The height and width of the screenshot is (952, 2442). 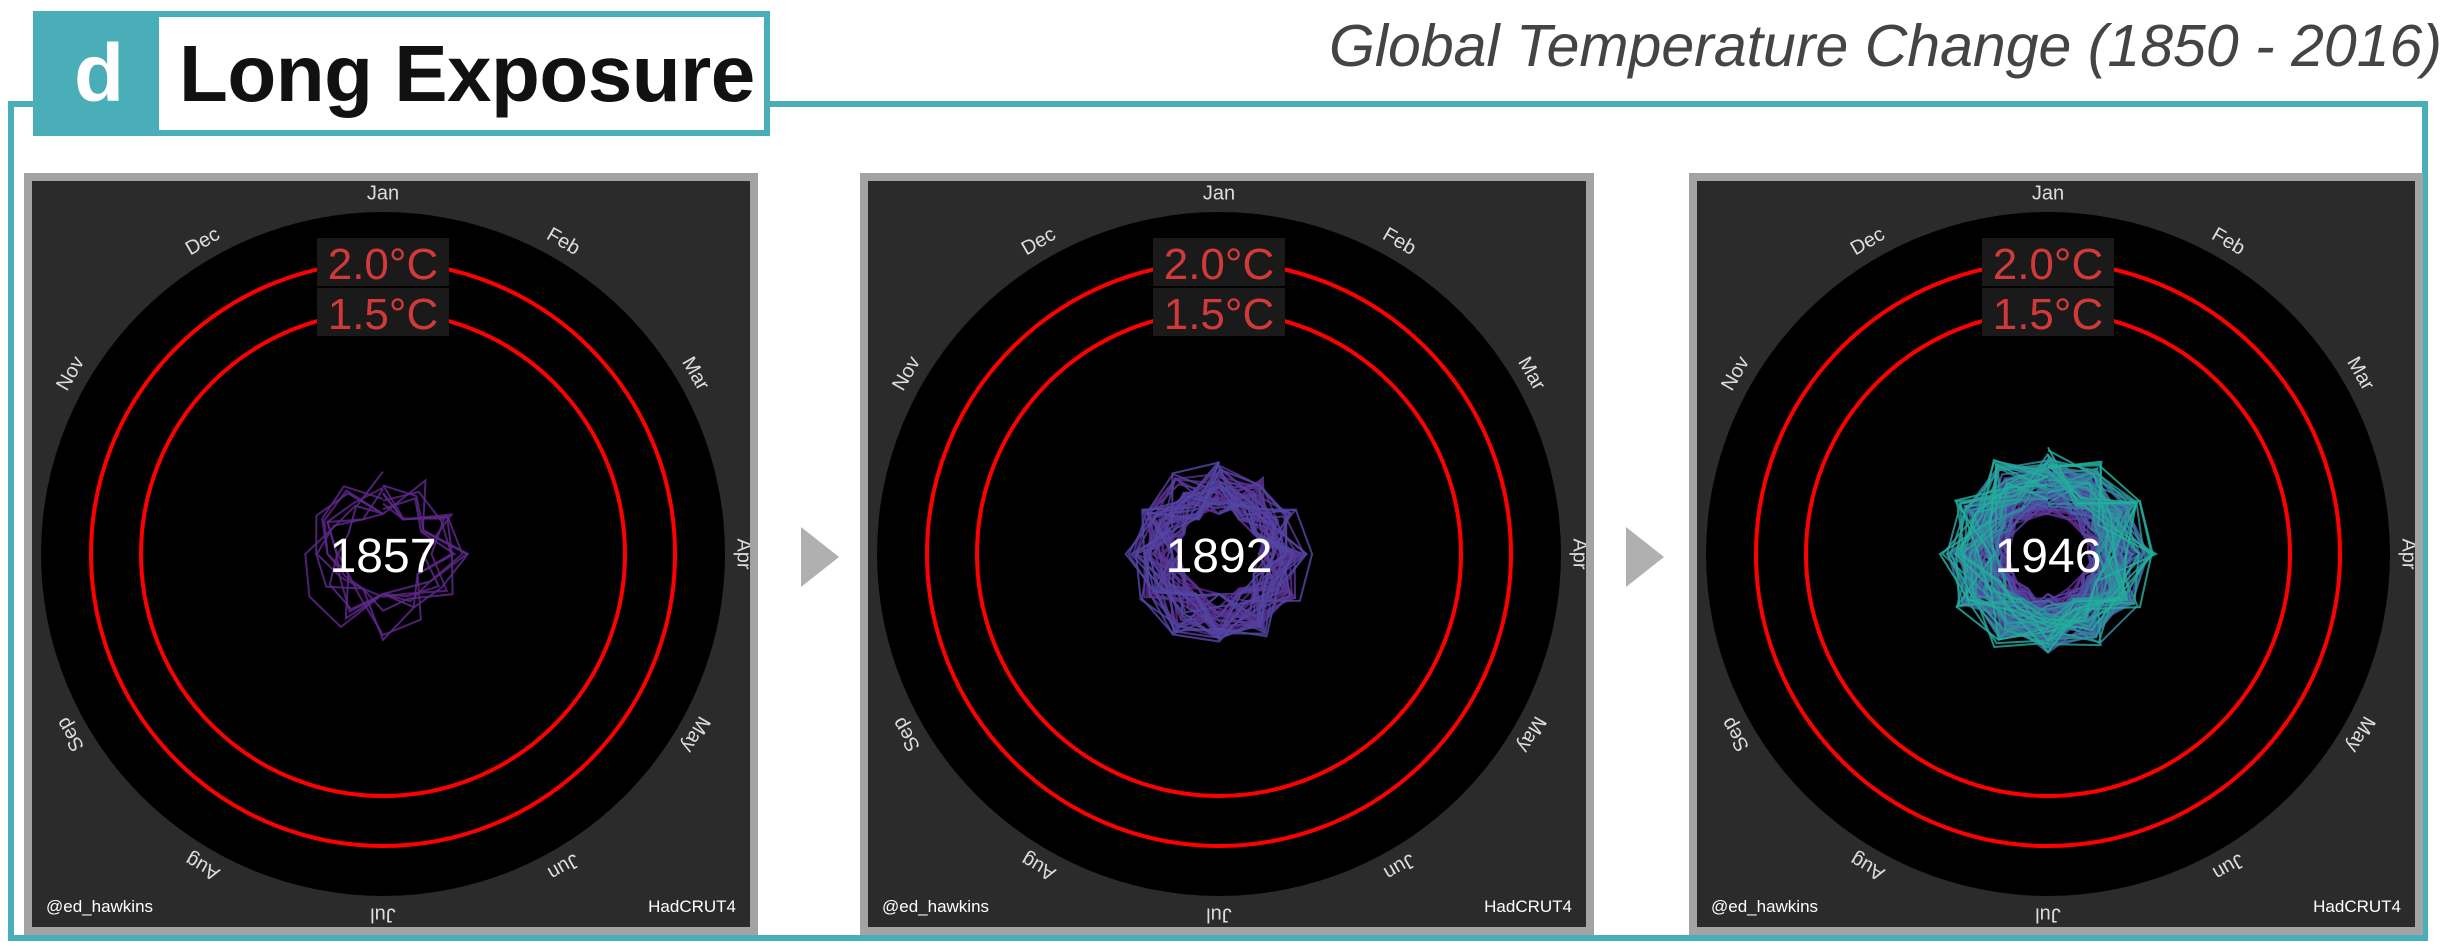 I want to click on current-year-label: 1892, so click(x=1219, y=556).